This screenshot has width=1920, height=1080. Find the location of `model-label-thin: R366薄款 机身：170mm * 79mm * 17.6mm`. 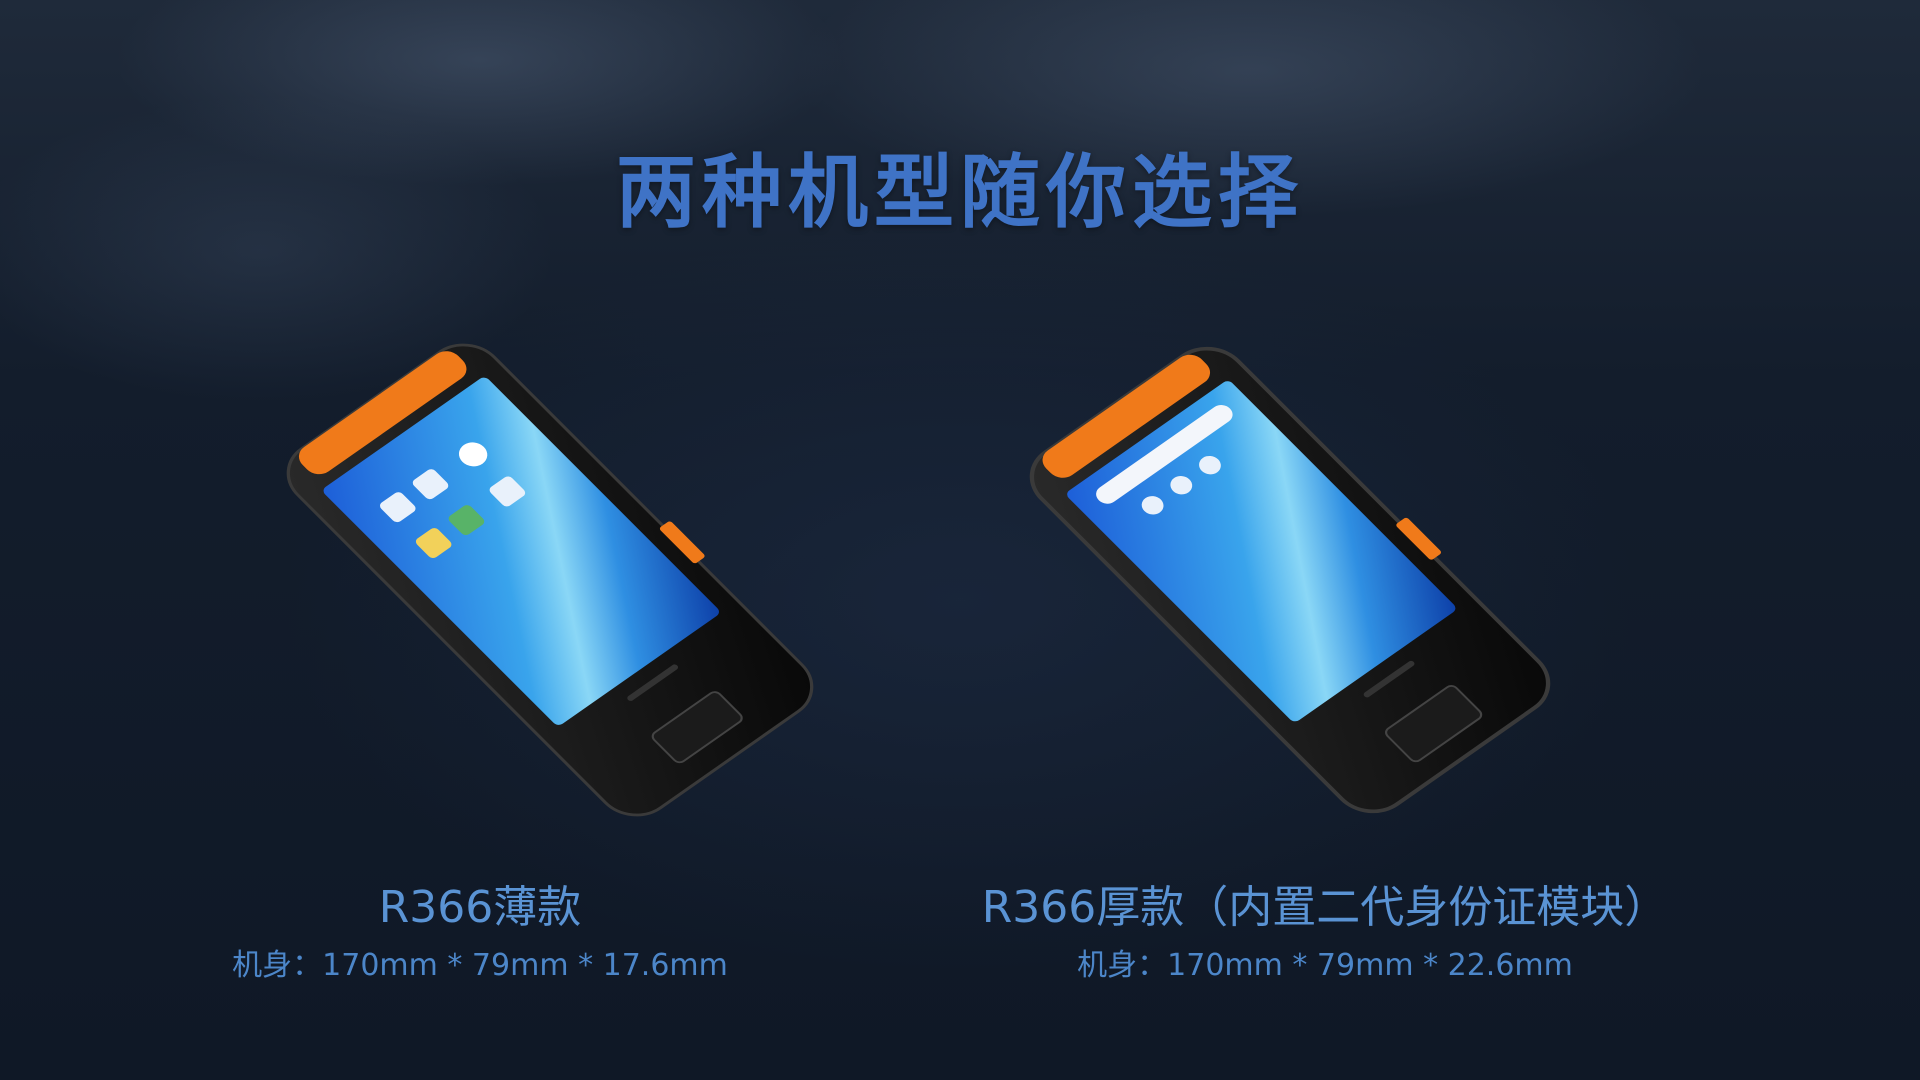

model-label-thin: R366薄款 机身：170mm * 79mm * 17.6mm is located at coordinates (480, 932).